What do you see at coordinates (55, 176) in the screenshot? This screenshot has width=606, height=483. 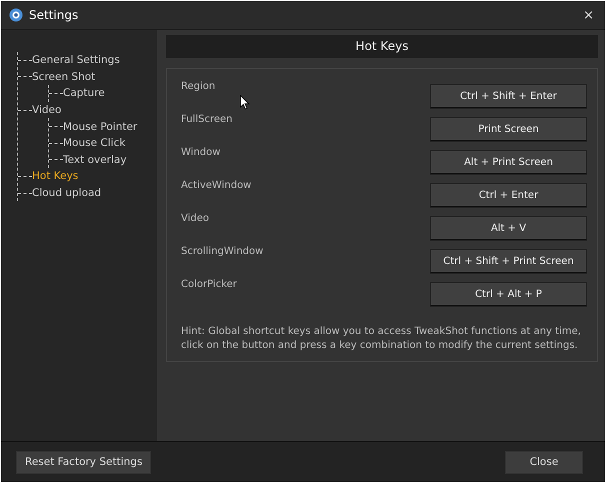 I see `tree-item: Hot Keys` at bounding box center [55, 176].